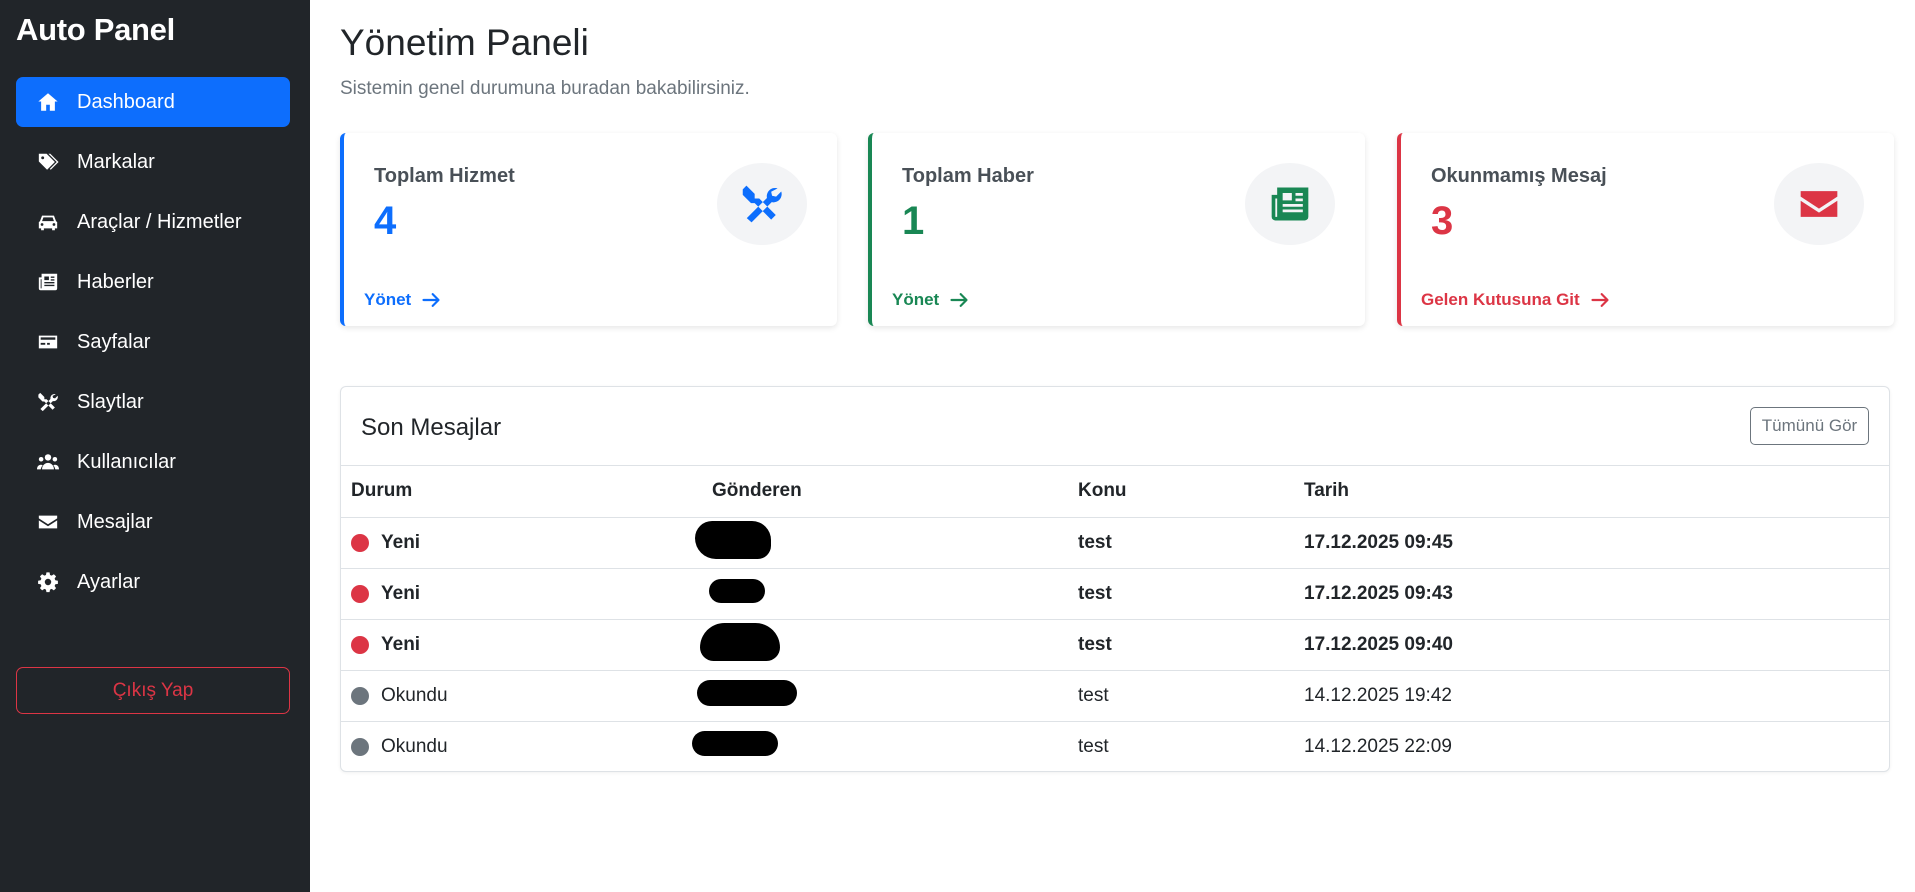 This screenshot has height=892, width=1915. What do you see at coordinates (48, 582) in the screenshot?
I see `gear-icon` at bounding box center [48, 582].